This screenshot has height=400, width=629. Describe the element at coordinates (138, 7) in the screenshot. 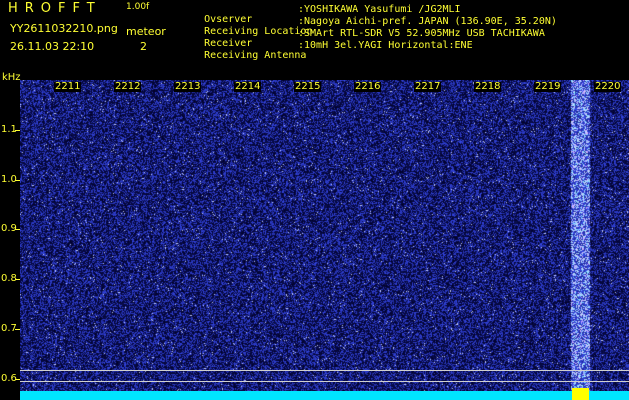

I see `version-label: 1.00f` at that location.